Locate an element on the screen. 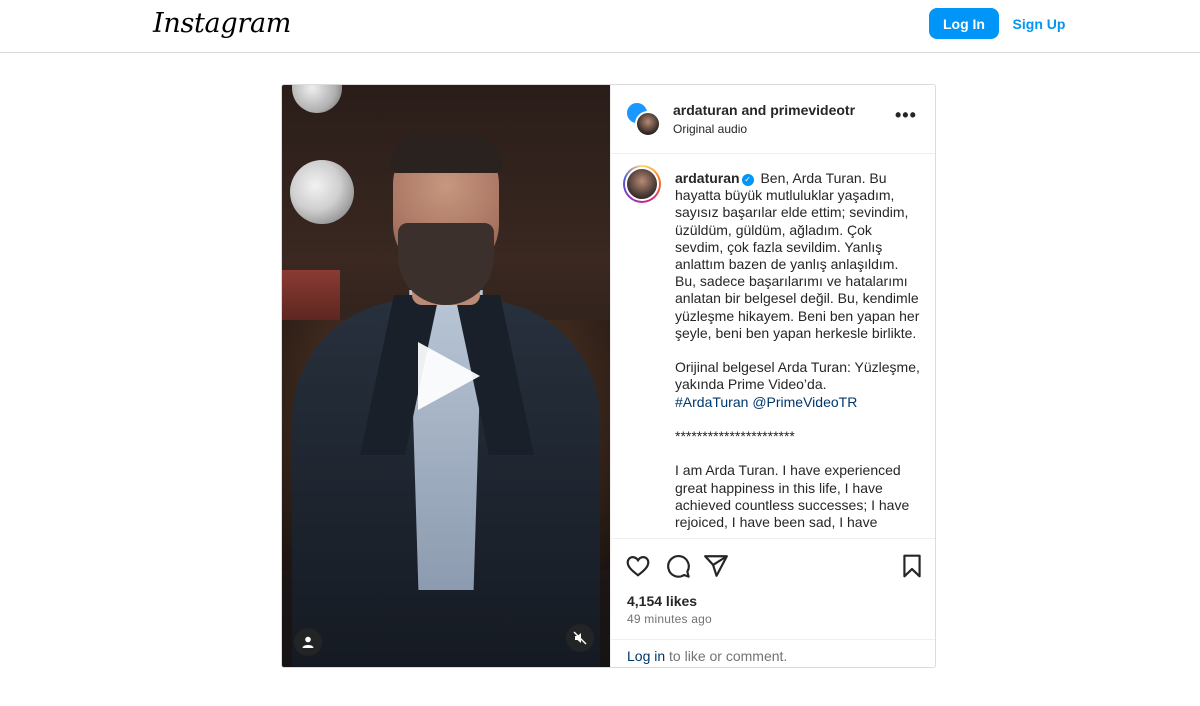 The width and height of the screenshot is (1200, 706). caption-username: ardaturan is located at coordinates (707, 178).